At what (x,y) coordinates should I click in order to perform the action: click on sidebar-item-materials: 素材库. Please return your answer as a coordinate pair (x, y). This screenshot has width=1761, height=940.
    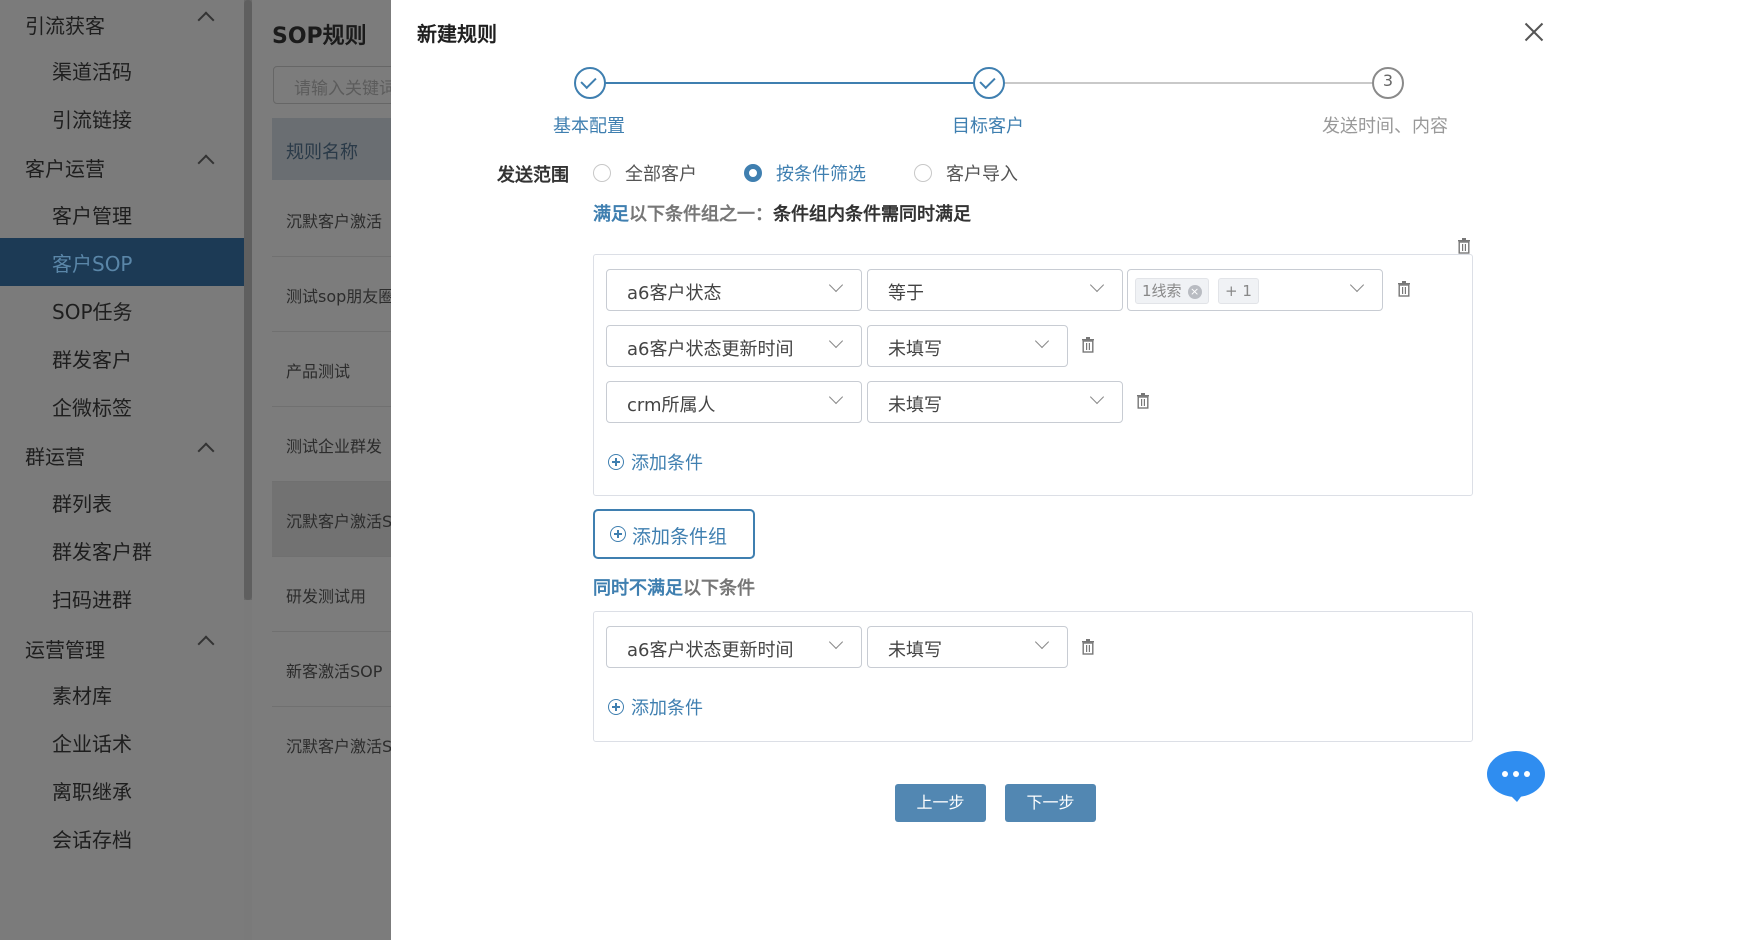
    Looking at the image, I should click on (122, 694).